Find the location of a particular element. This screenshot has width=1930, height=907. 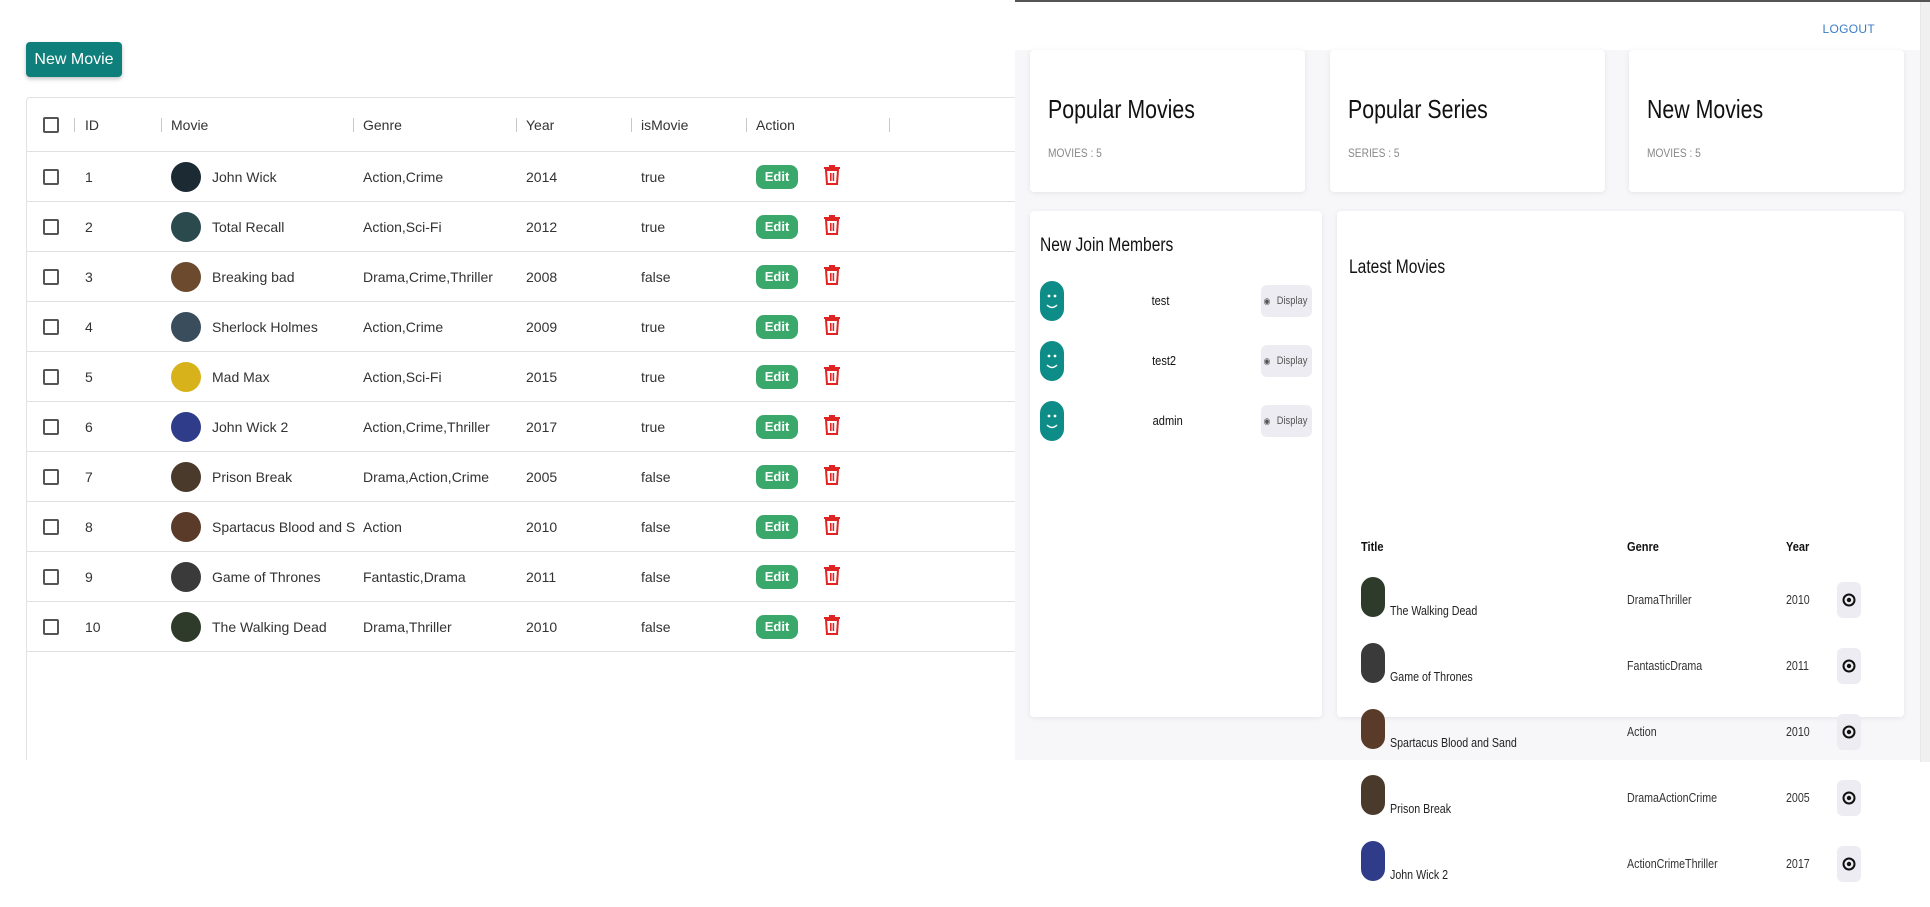

latest-movie-poster is located at coordinates (1373, 663).